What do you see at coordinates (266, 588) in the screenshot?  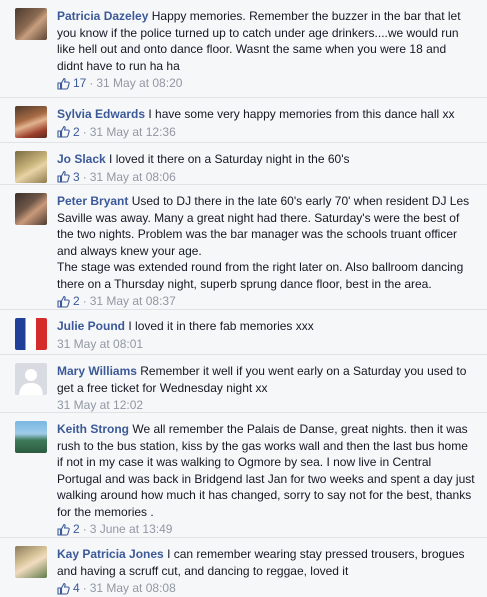 I see `comment-meta: 4 · 31 May at 08:08` at bounding box center [266, 588].